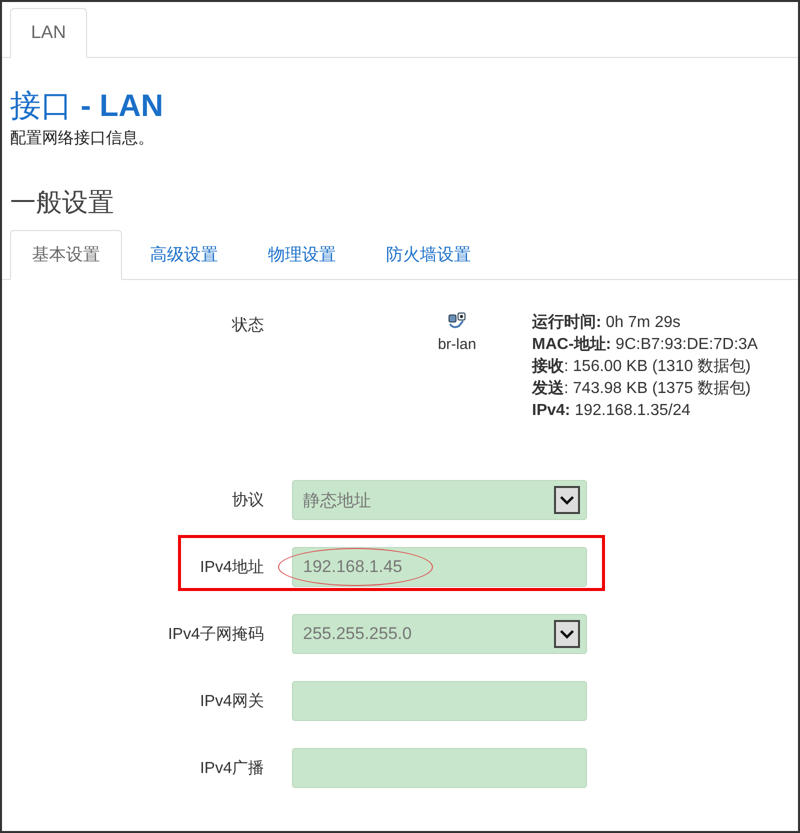 The image size is (800, 833). Describe the element at coordinates (612, 411) in the screenshot. I see `status-detail: IPv4: 192.168.1.35/24` at that location.